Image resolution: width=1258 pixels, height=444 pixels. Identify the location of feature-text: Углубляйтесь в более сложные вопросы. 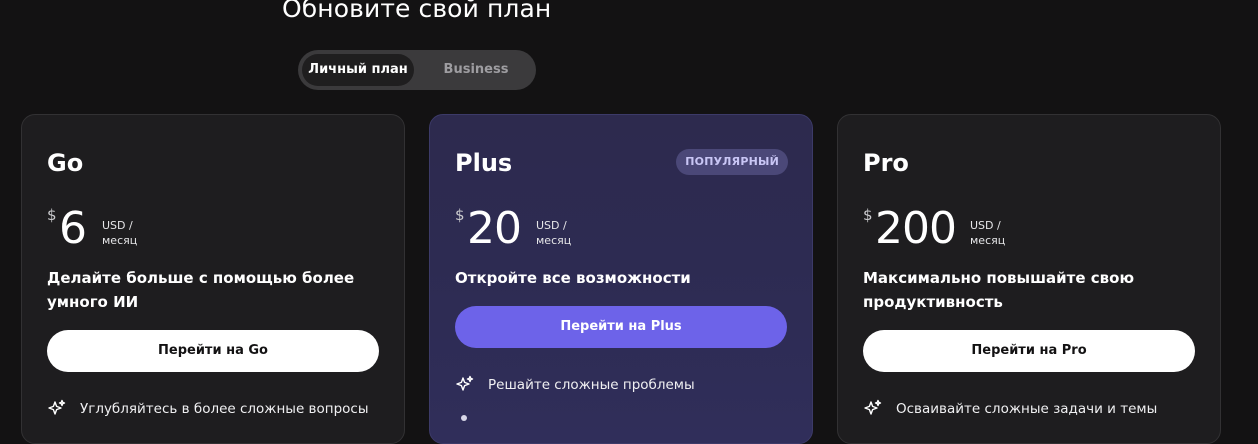
(224, 409).